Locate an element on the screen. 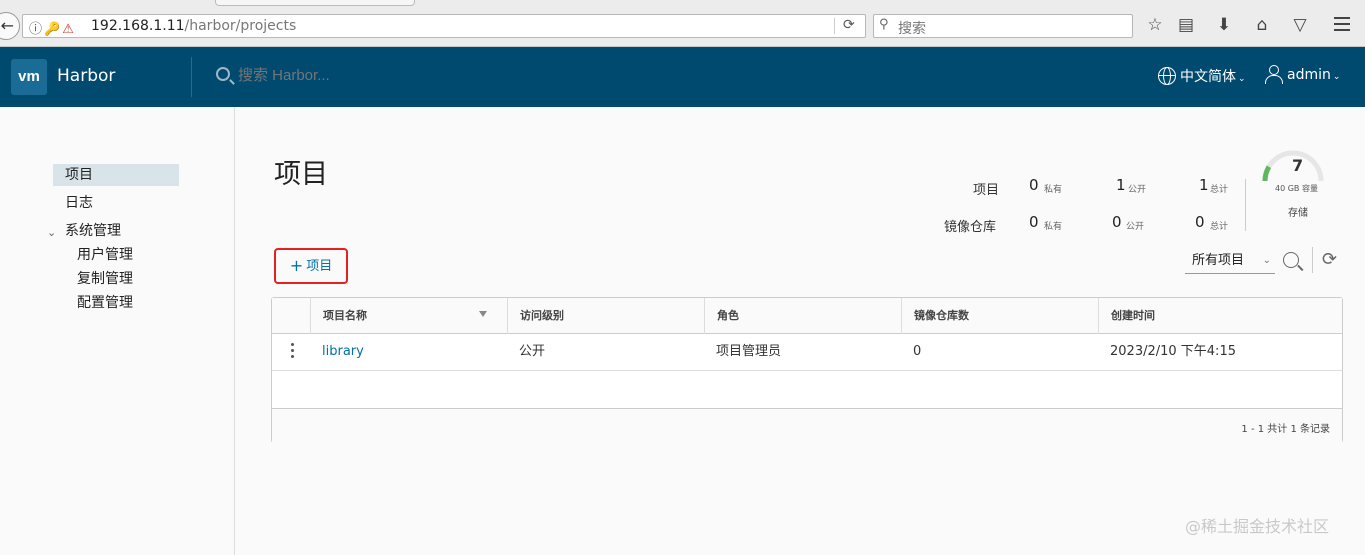 The width and height of the screenshot is (1365, 555). filter-icon is located at coordinates (483, 314).